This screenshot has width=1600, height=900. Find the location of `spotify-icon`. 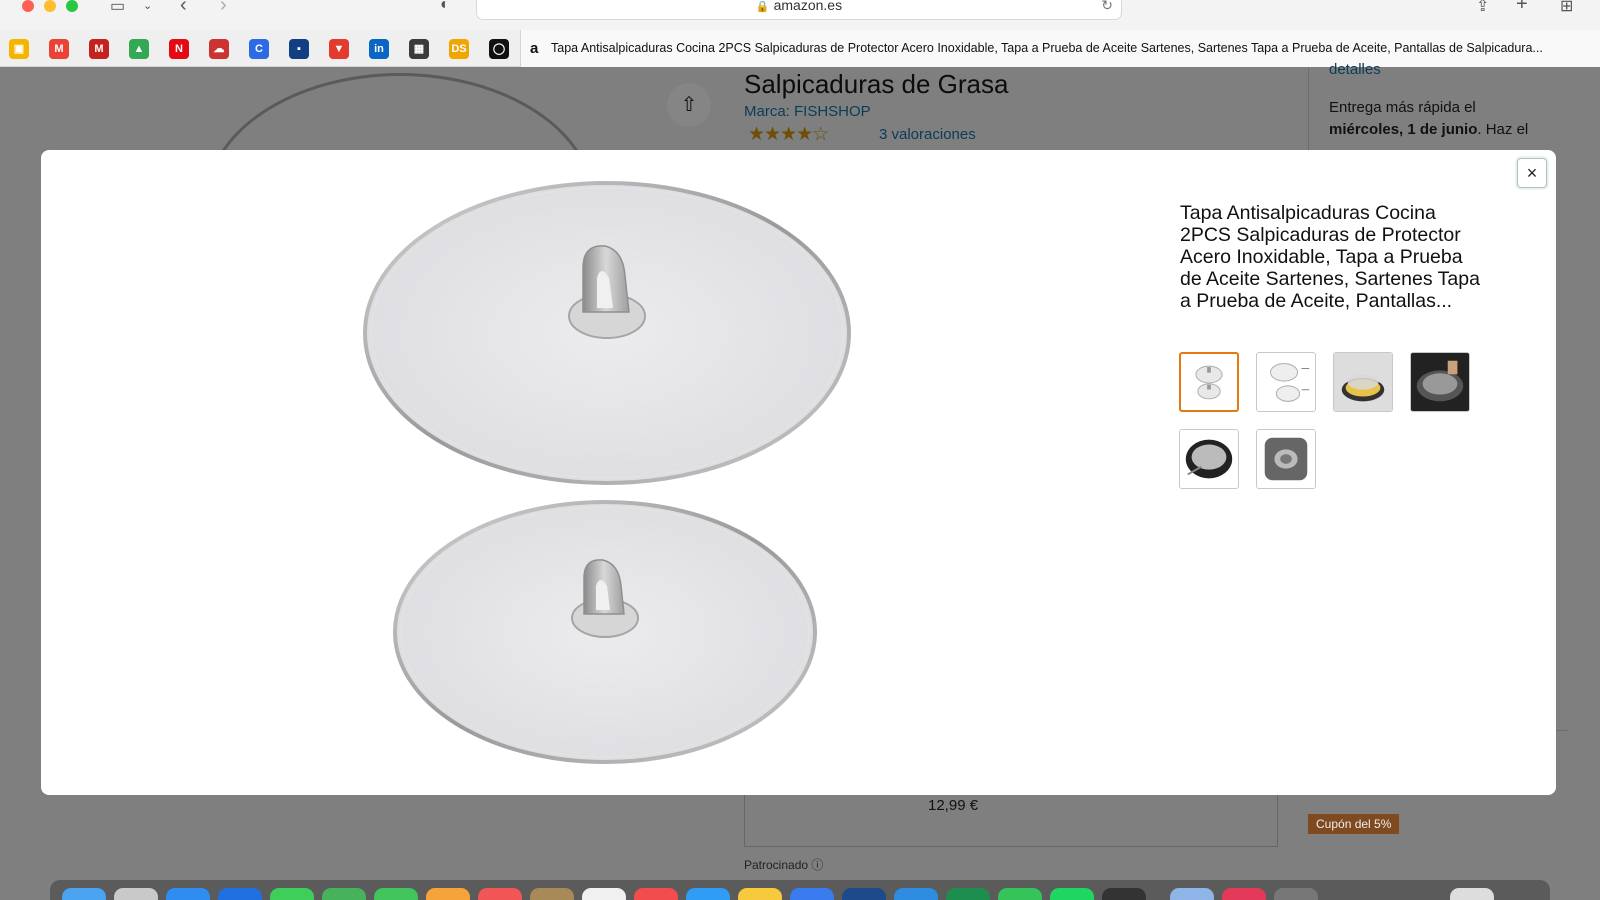

spotify-icon is located at coordinates (1072, 894).